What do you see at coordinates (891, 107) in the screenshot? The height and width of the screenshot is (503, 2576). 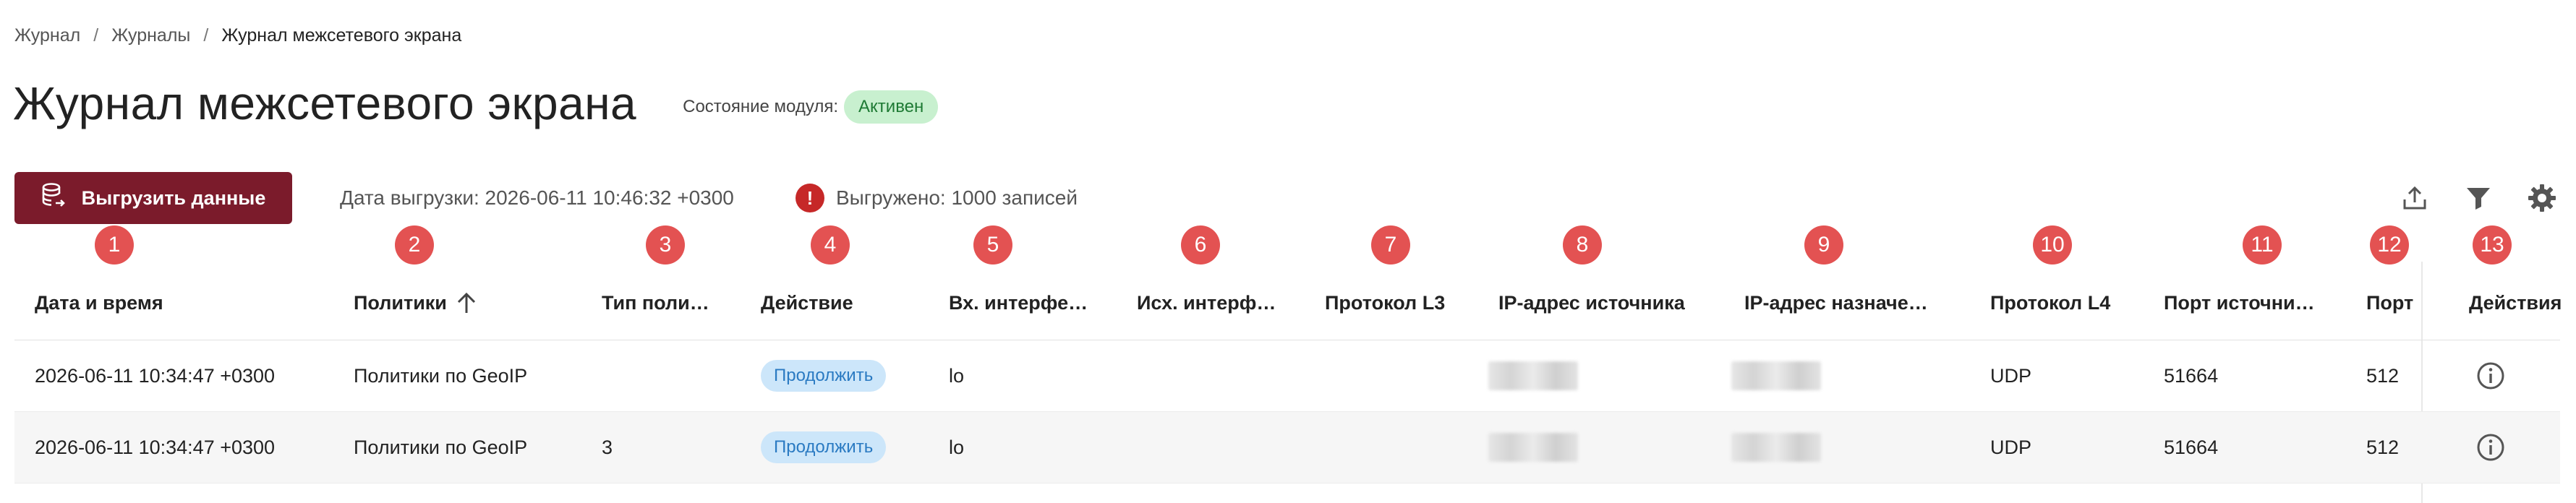 I see `status-badge: Активен` at bounding box center [891, 107].